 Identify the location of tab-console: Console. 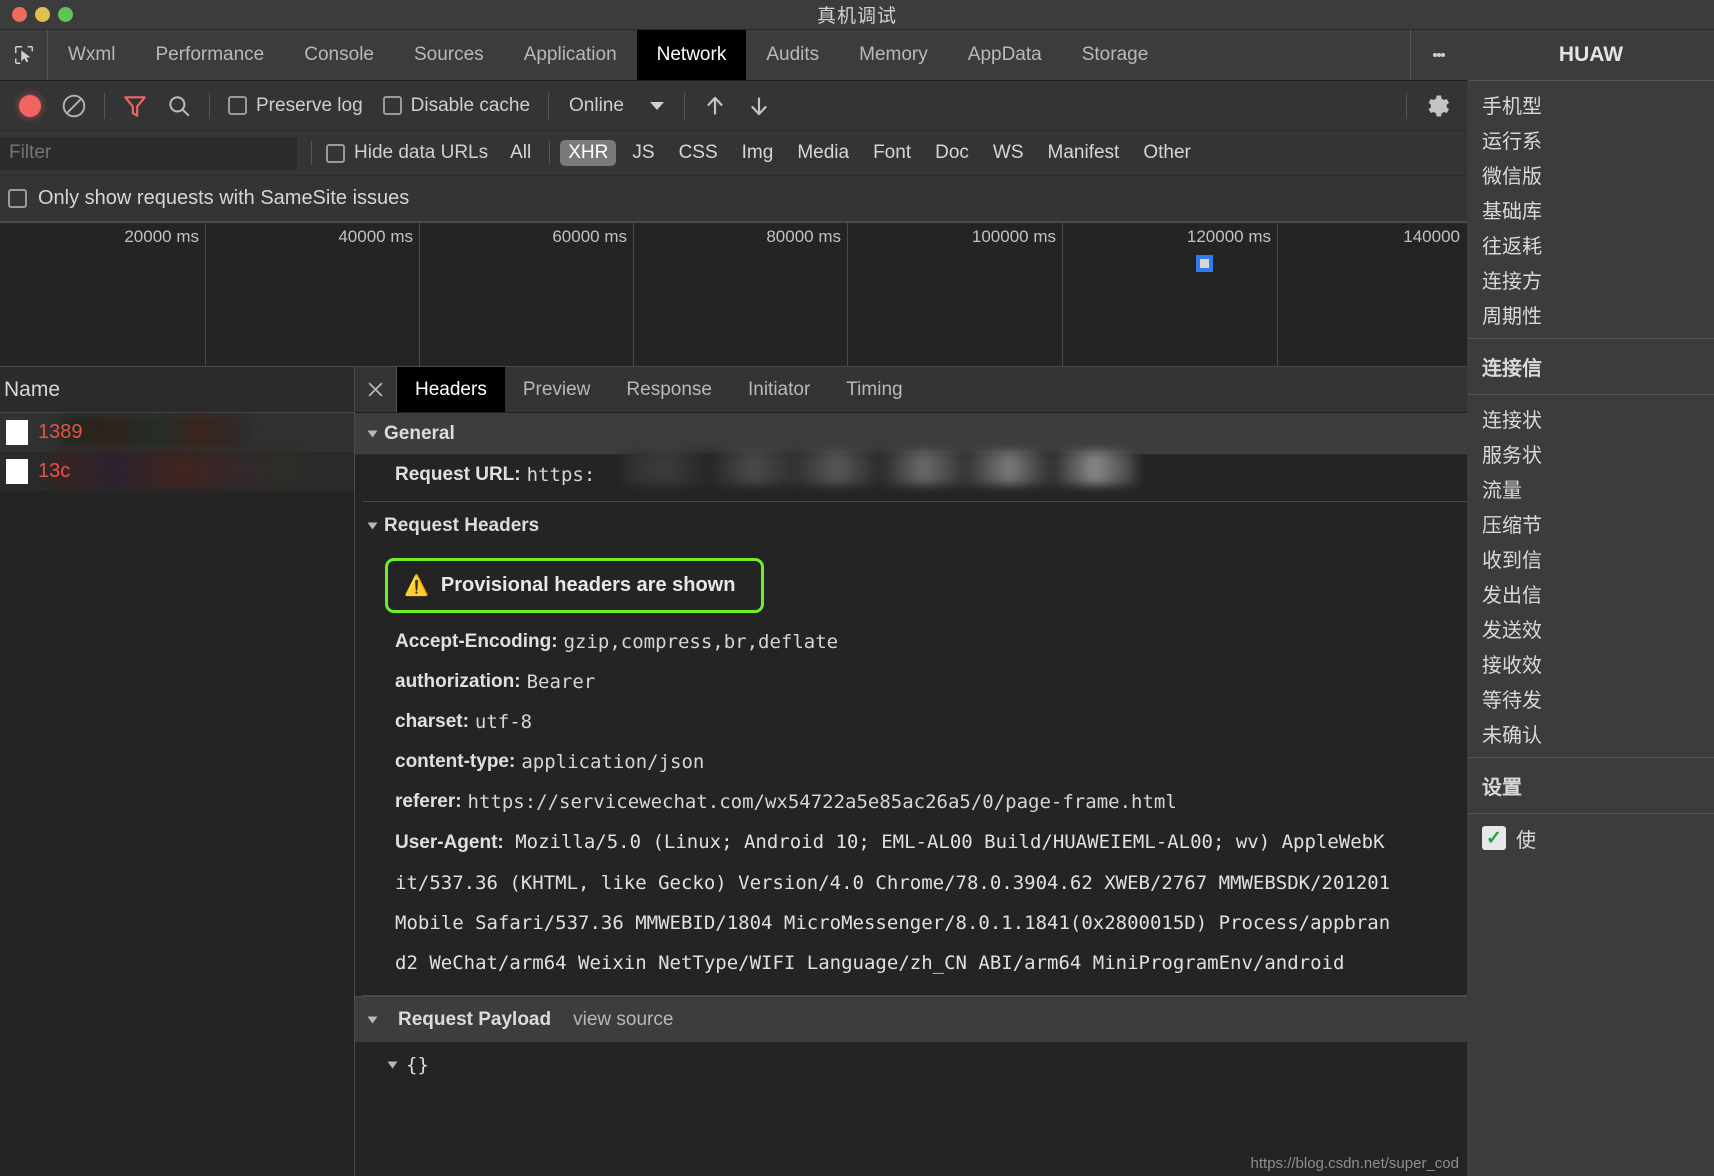
(339, 55).